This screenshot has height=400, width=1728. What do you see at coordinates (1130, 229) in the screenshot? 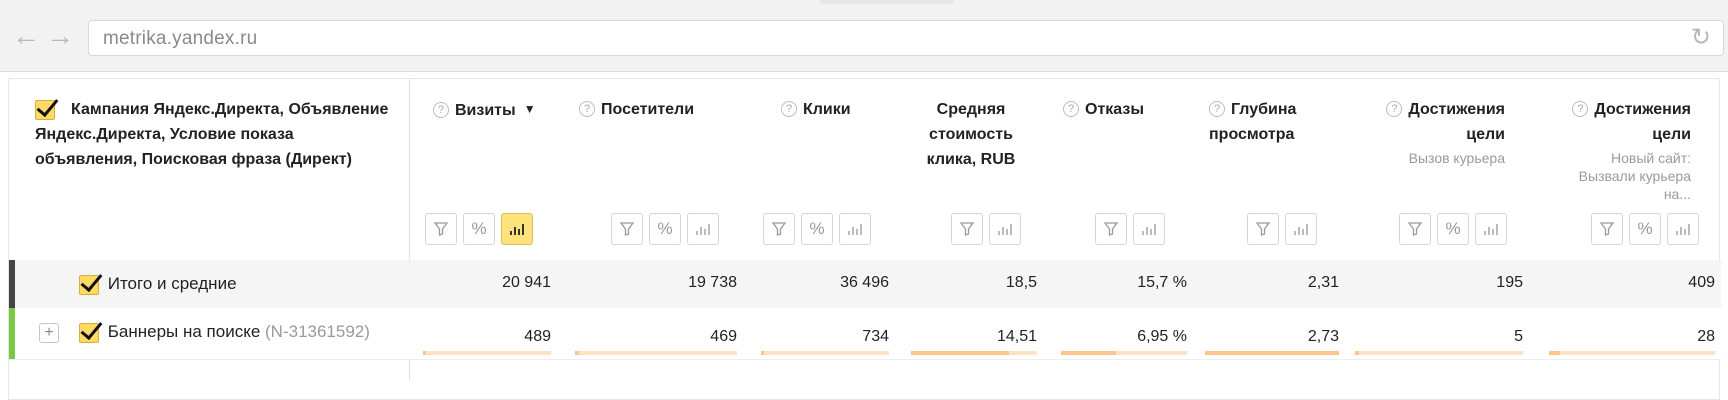
I see `column-controls-bounces` at bounding box center [1130, 229].